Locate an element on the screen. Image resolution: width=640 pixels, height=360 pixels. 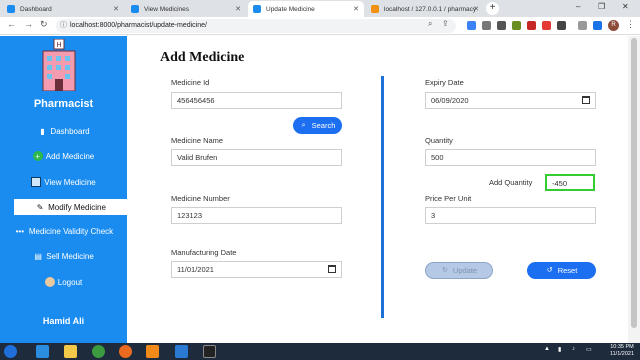
ie-icon is located at coordinates (42, 351).